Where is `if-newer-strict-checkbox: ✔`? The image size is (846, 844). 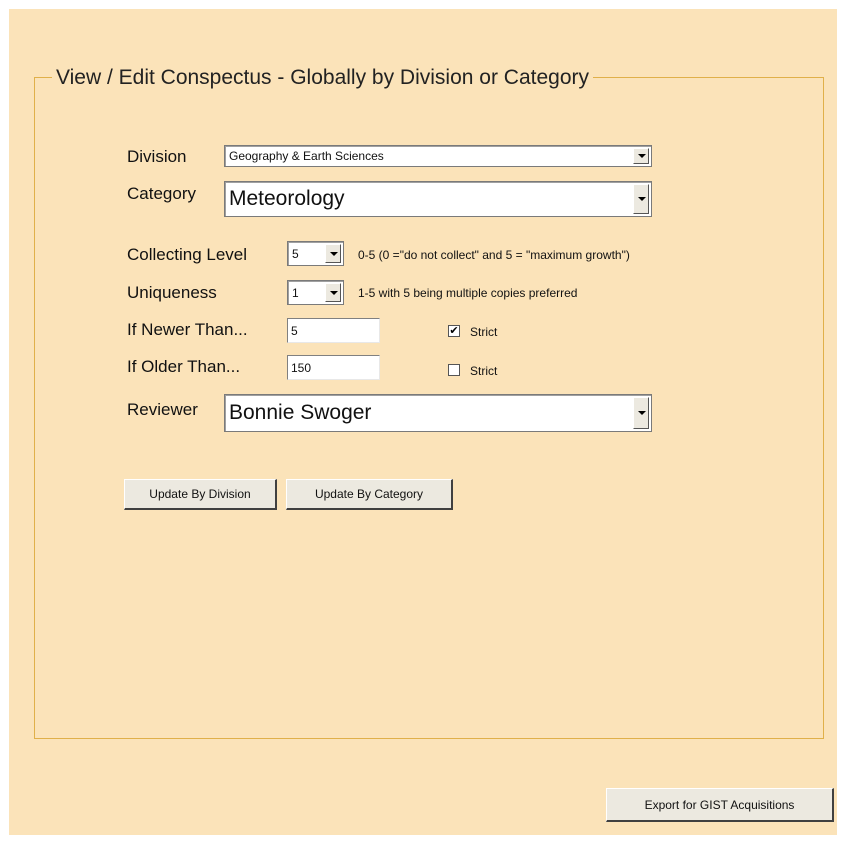
if-newer-strict-checkbox: ✔ is located at coordinates (454, 331).